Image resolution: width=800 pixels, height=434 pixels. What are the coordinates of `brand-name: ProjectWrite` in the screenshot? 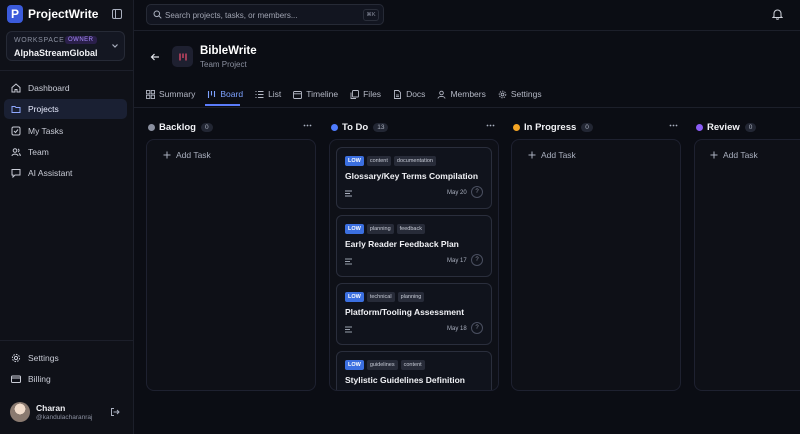 It's located at (63, 14).